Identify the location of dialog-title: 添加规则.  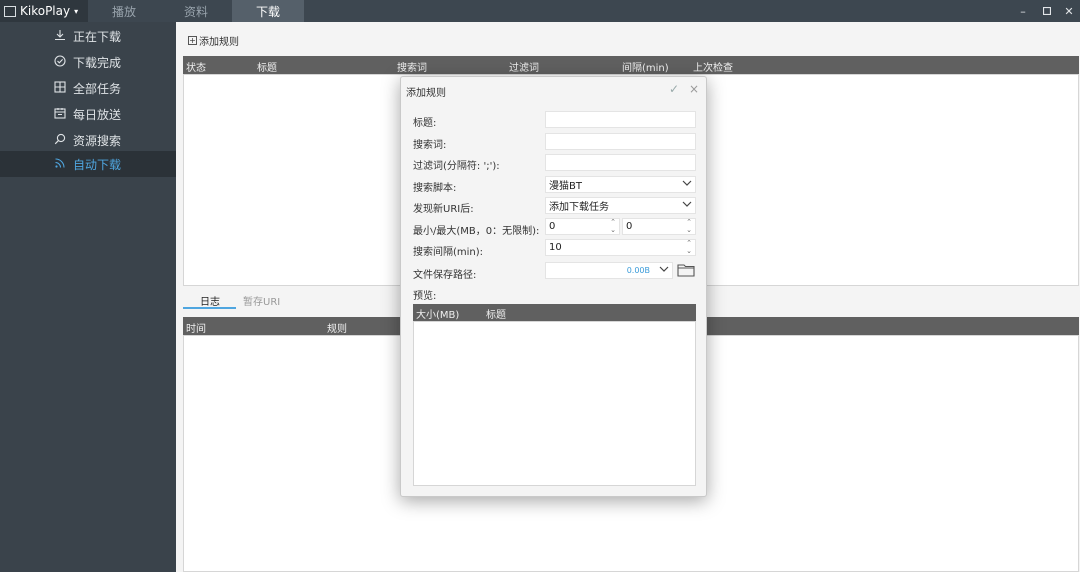
(426, 93).